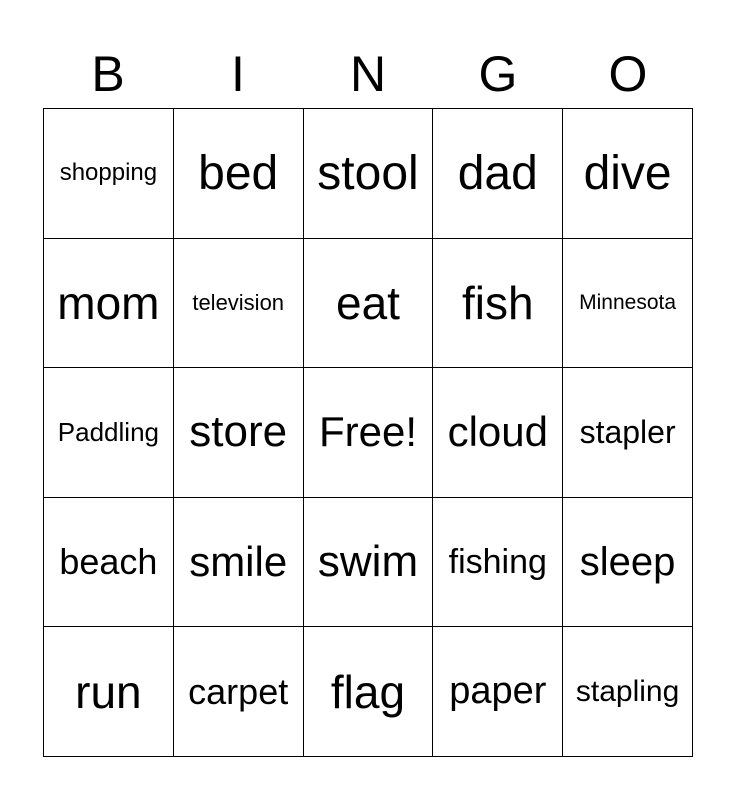  Describe the element at coordinates (109, 562) in the screenshot. I see `bingo-cell: beach` at that location.